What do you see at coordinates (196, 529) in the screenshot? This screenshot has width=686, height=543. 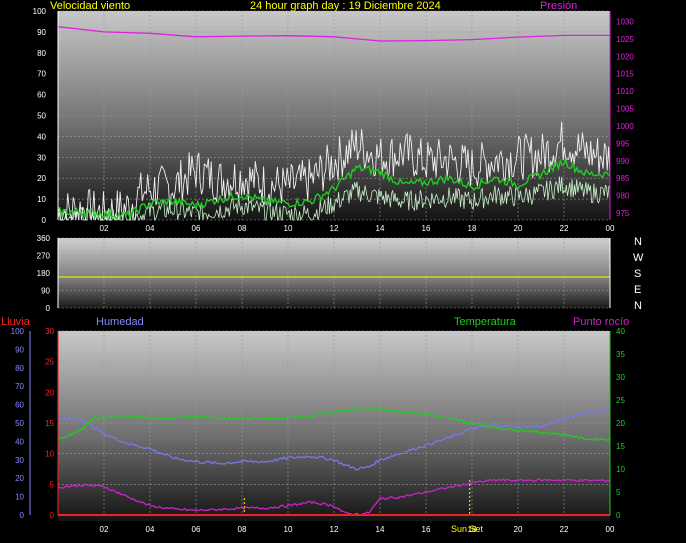 I see `climate-x-tick-label: 06` at bounding box center [196, 529].